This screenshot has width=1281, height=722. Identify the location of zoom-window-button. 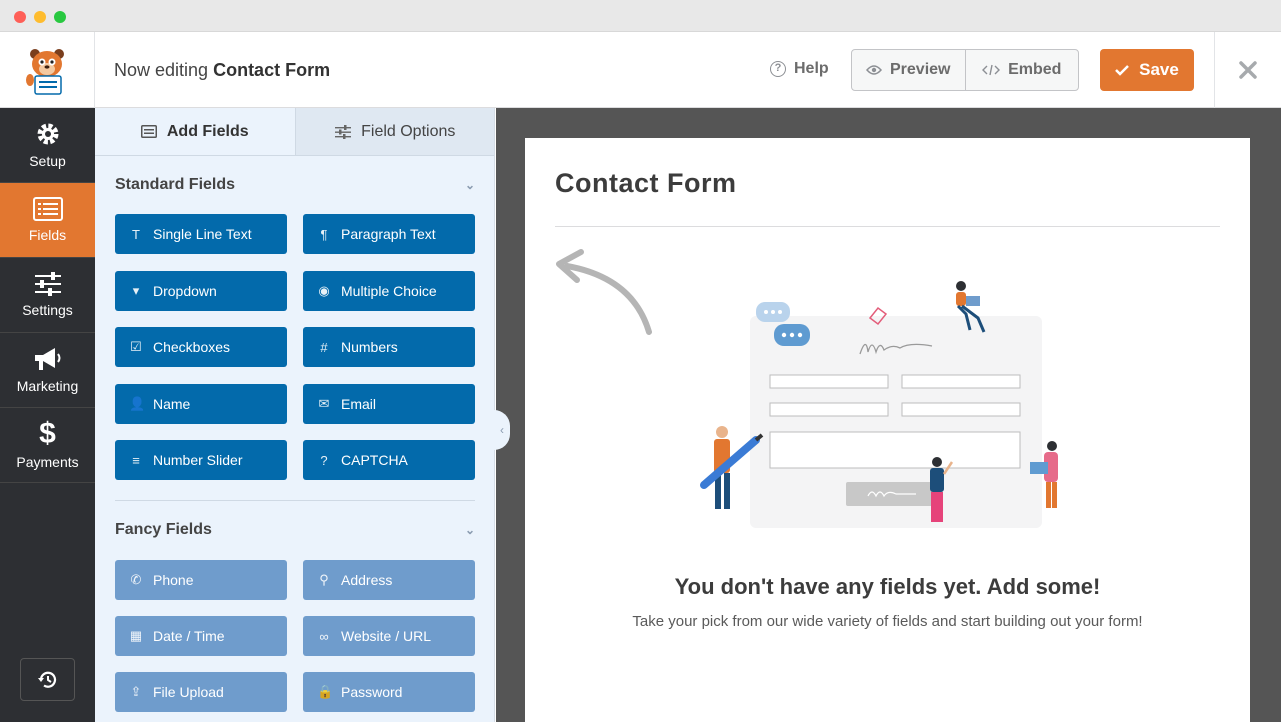
(60, 17).